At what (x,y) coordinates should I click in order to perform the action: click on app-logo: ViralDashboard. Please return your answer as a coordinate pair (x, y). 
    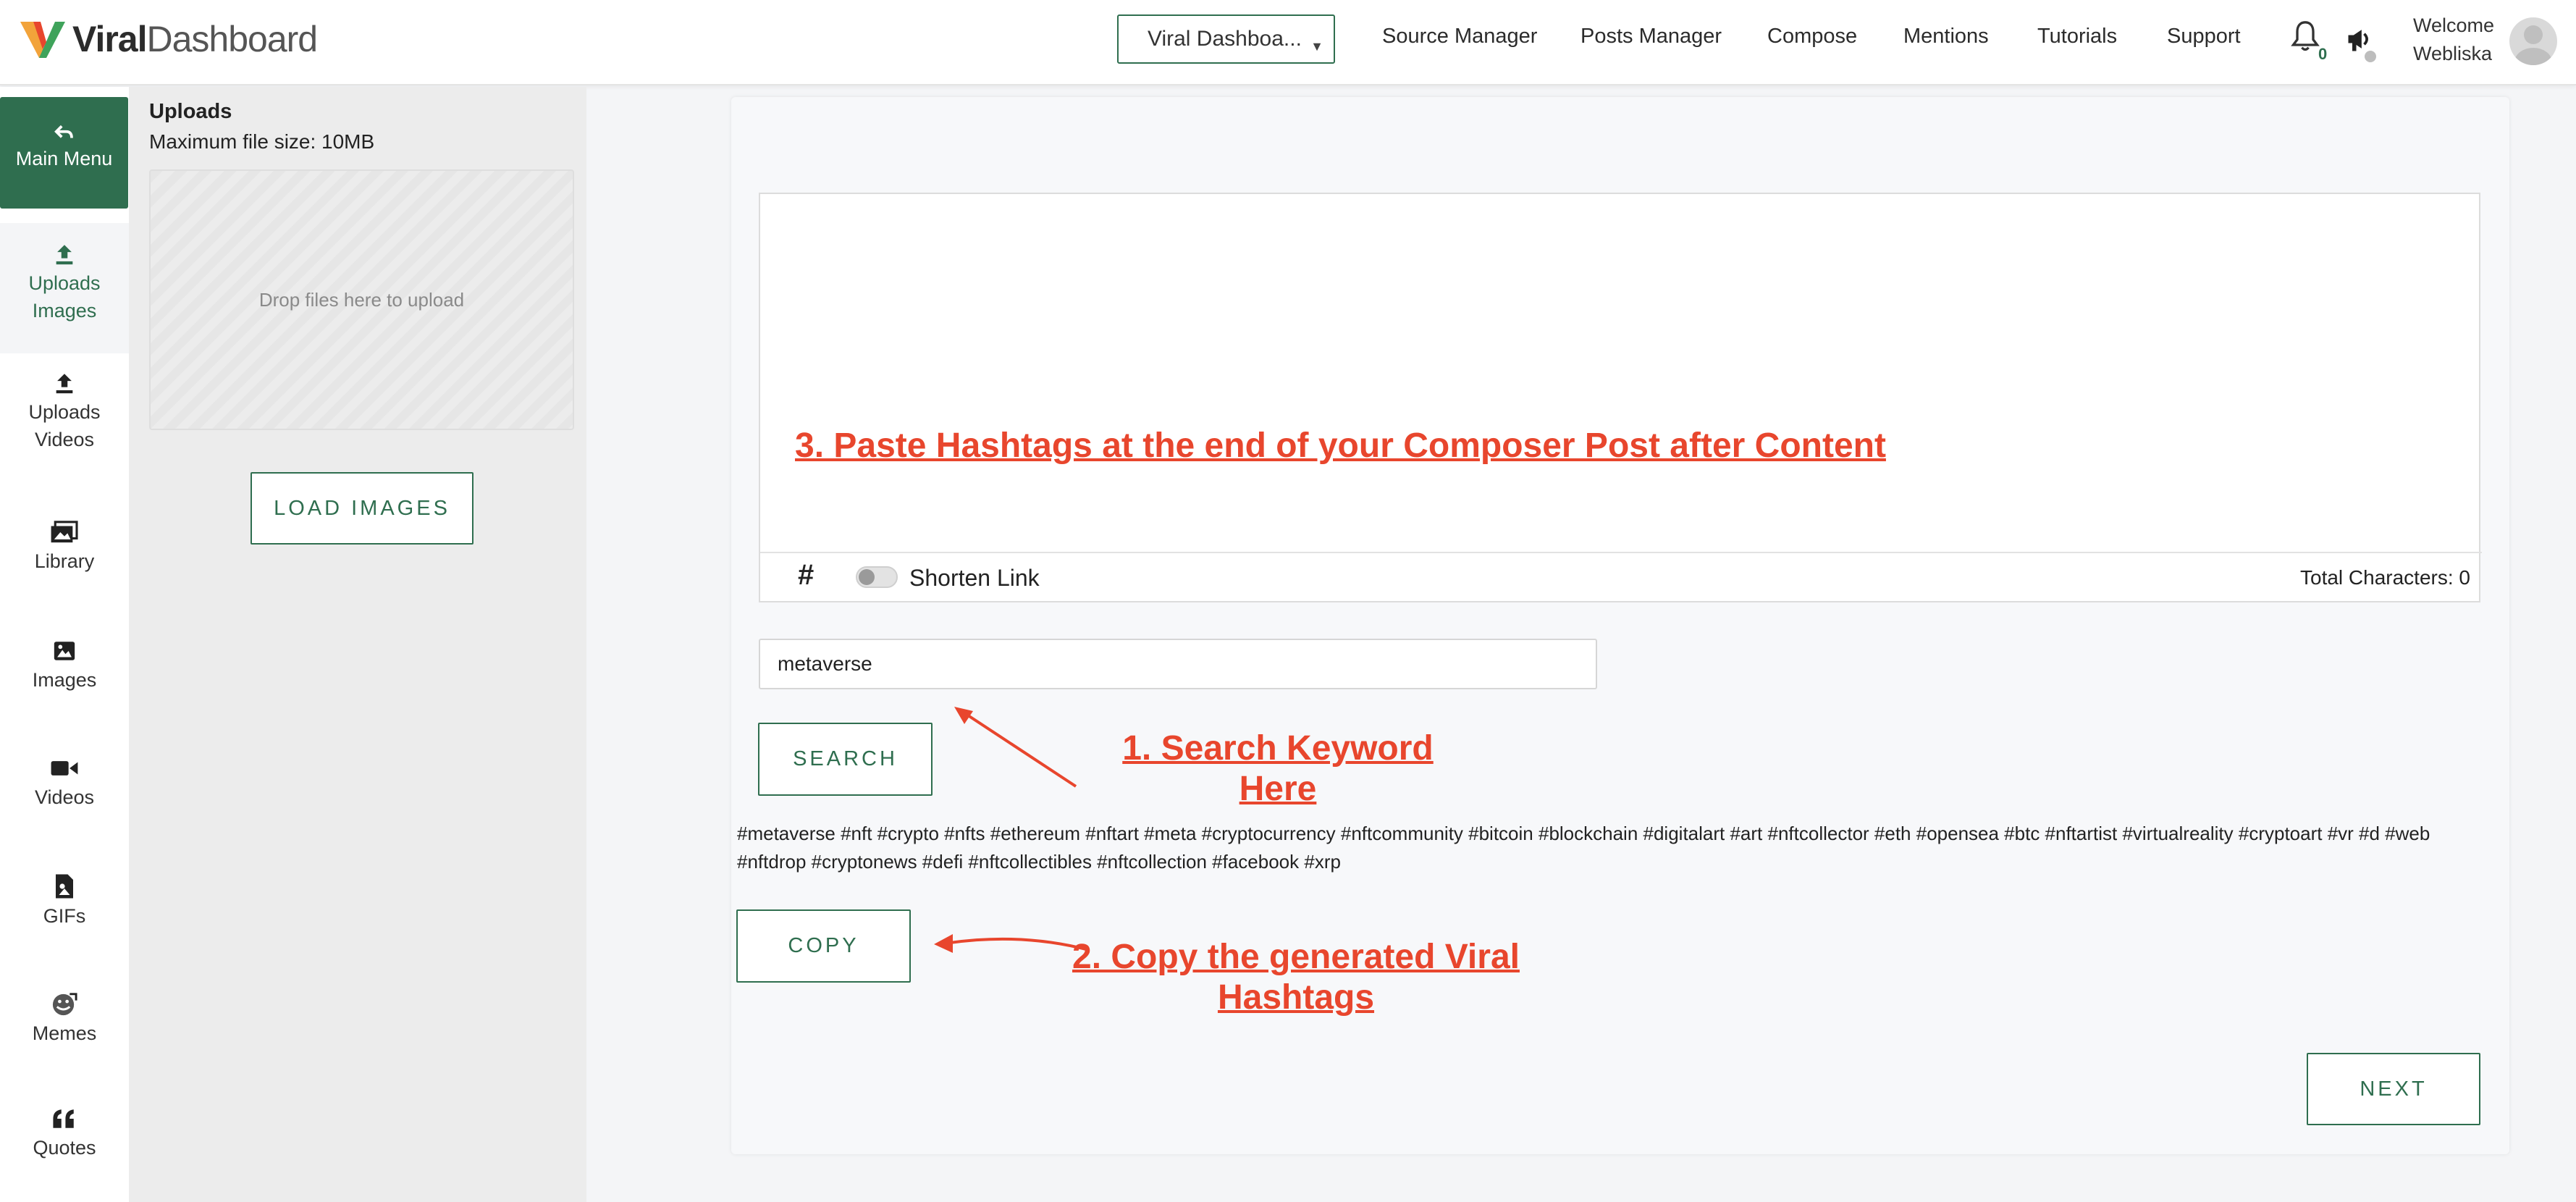
    Looking at the image, I should click on (167, 39).